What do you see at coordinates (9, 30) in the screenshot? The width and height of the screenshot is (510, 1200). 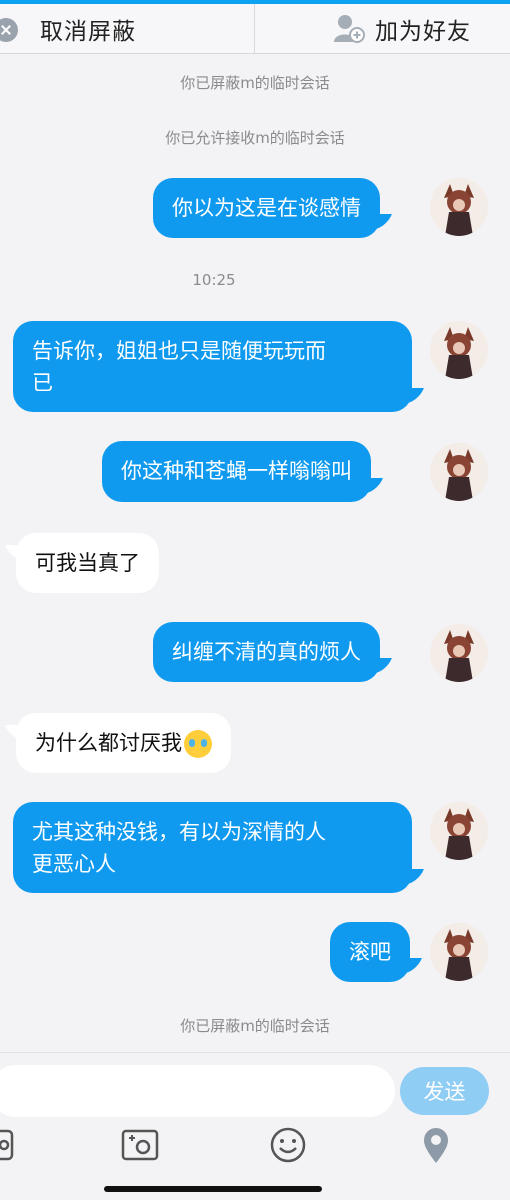 I see `unblock-icon` at bounding box center [9, 30].